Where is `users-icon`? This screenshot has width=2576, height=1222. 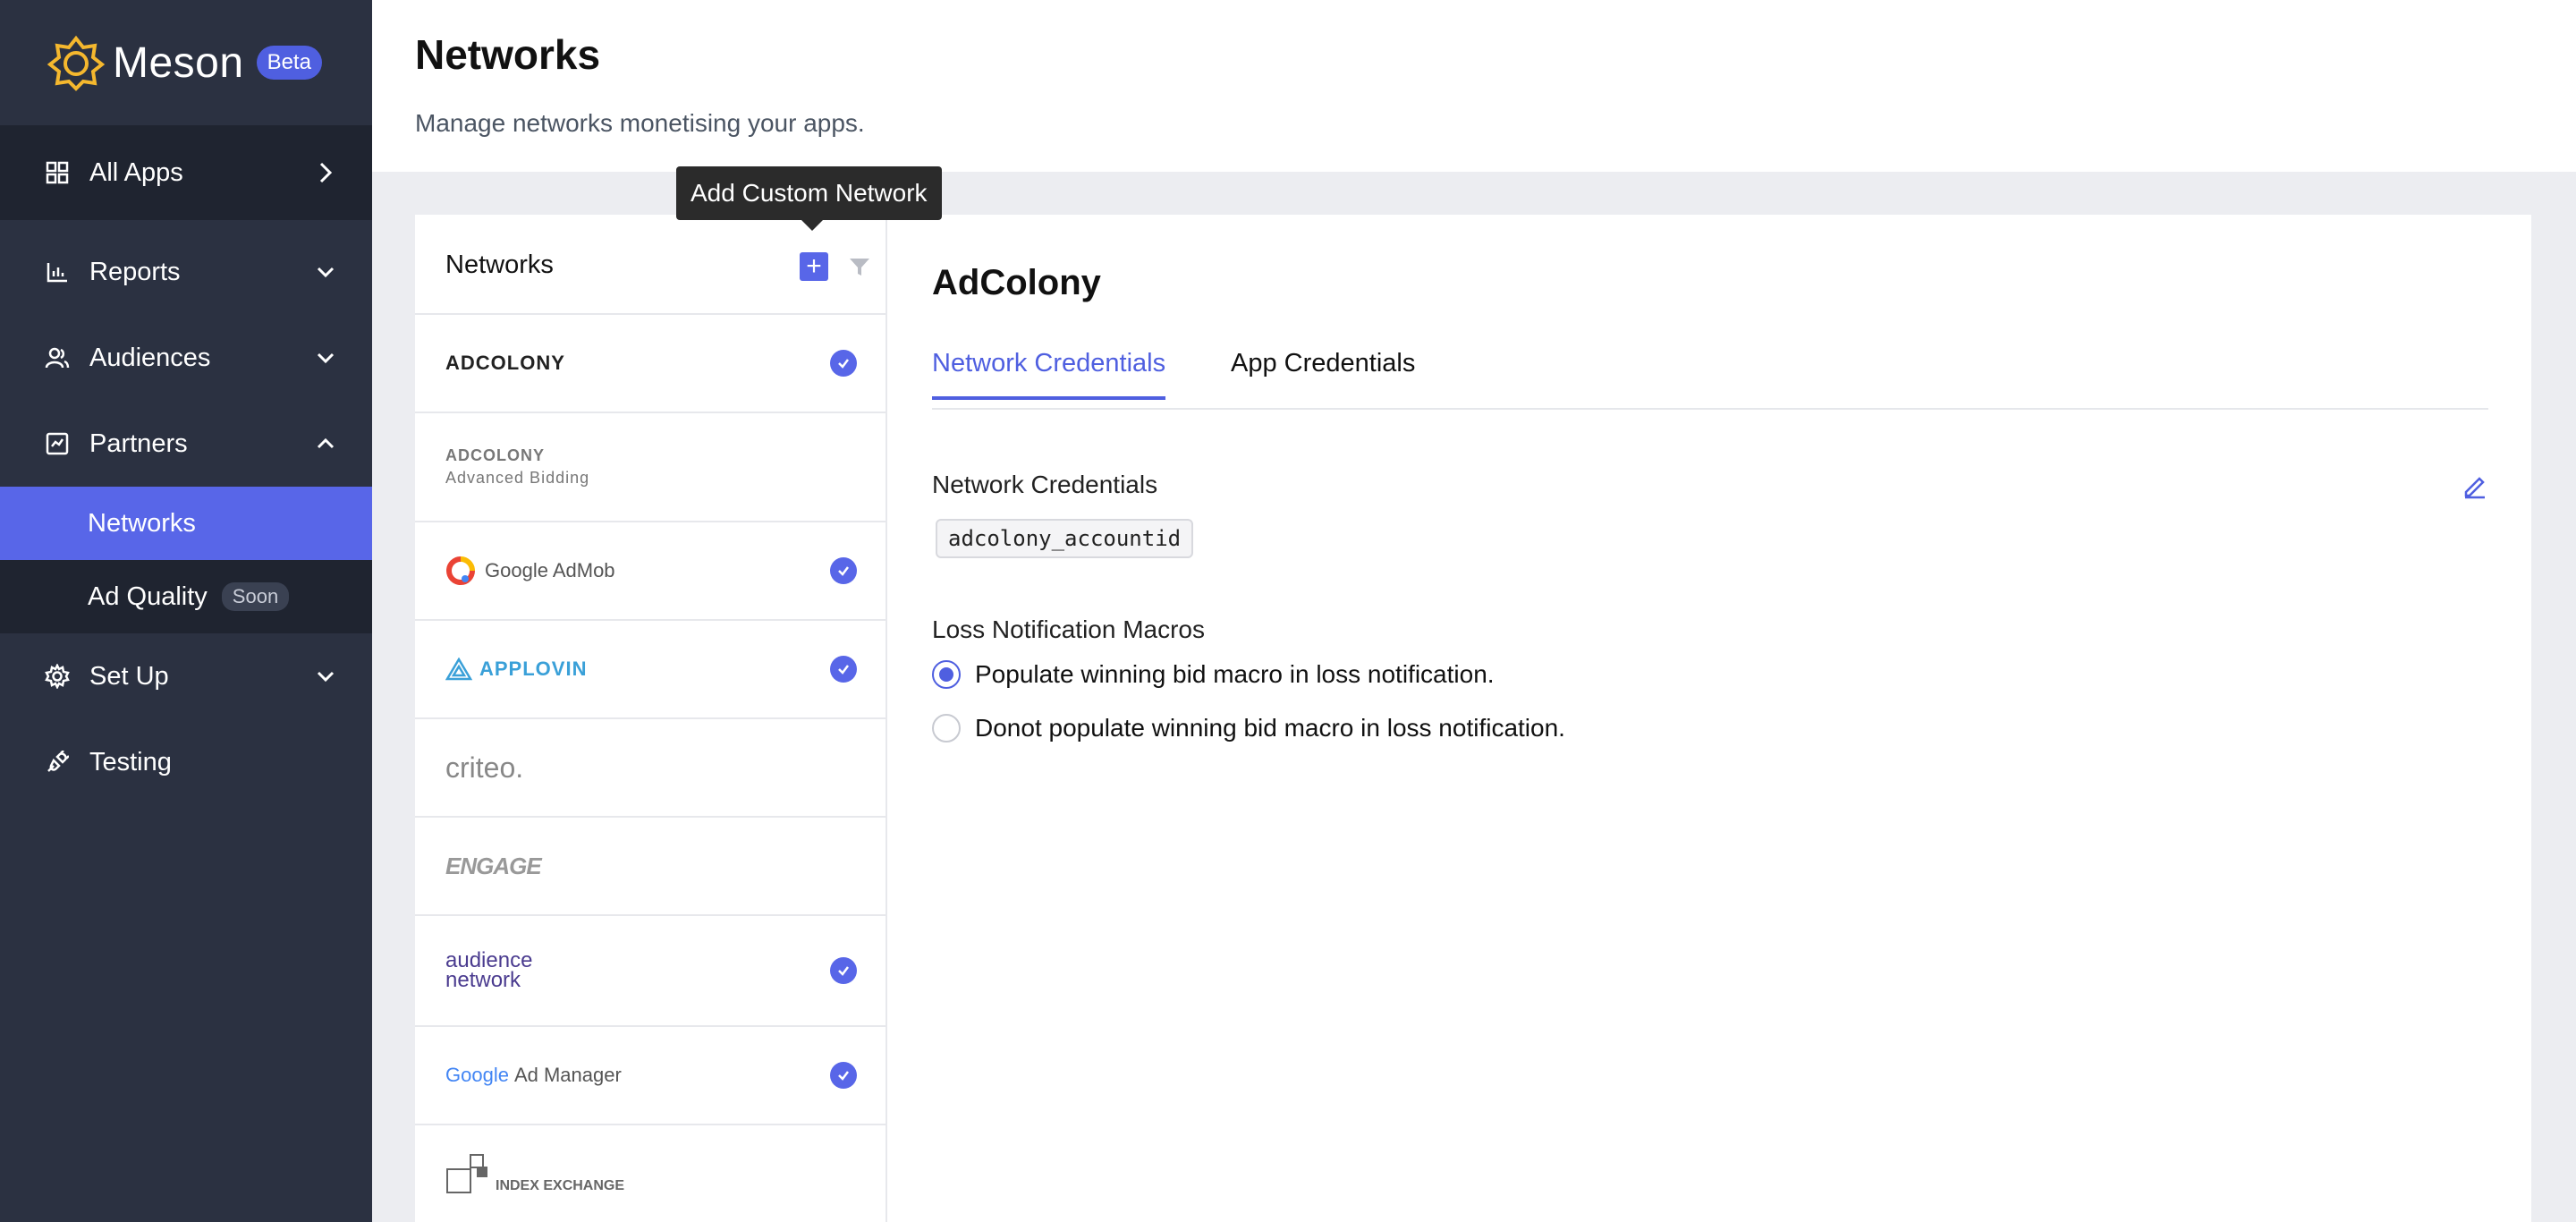 users-icon is located at coordinates (57, 357).